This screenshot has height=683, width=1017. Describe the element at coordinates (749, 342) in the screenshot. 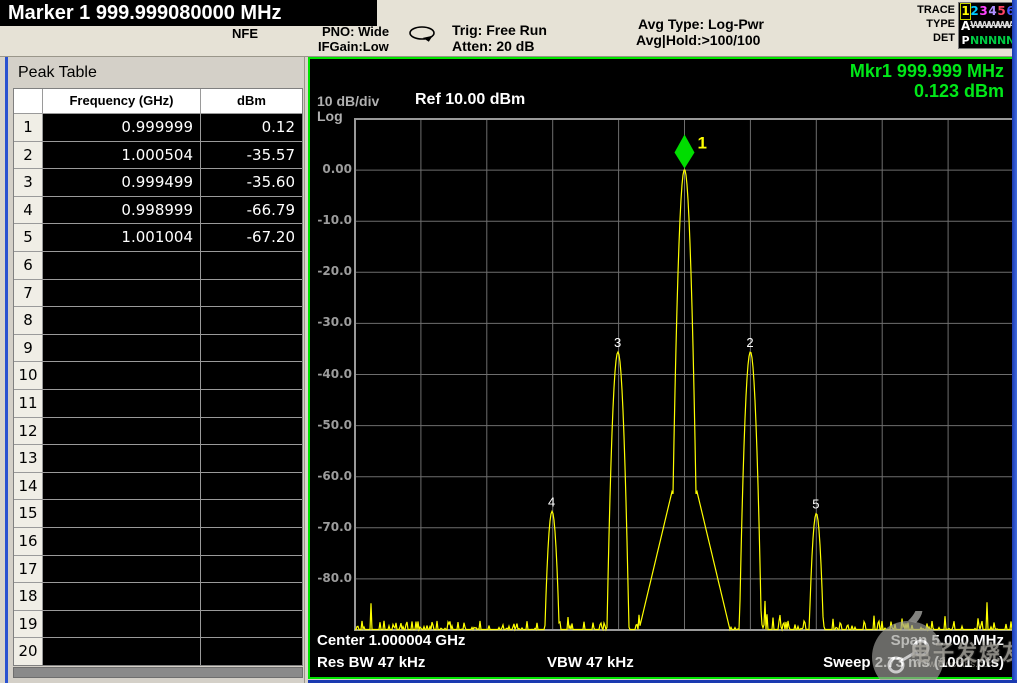

I see `peak-number-label: 2` at that location.